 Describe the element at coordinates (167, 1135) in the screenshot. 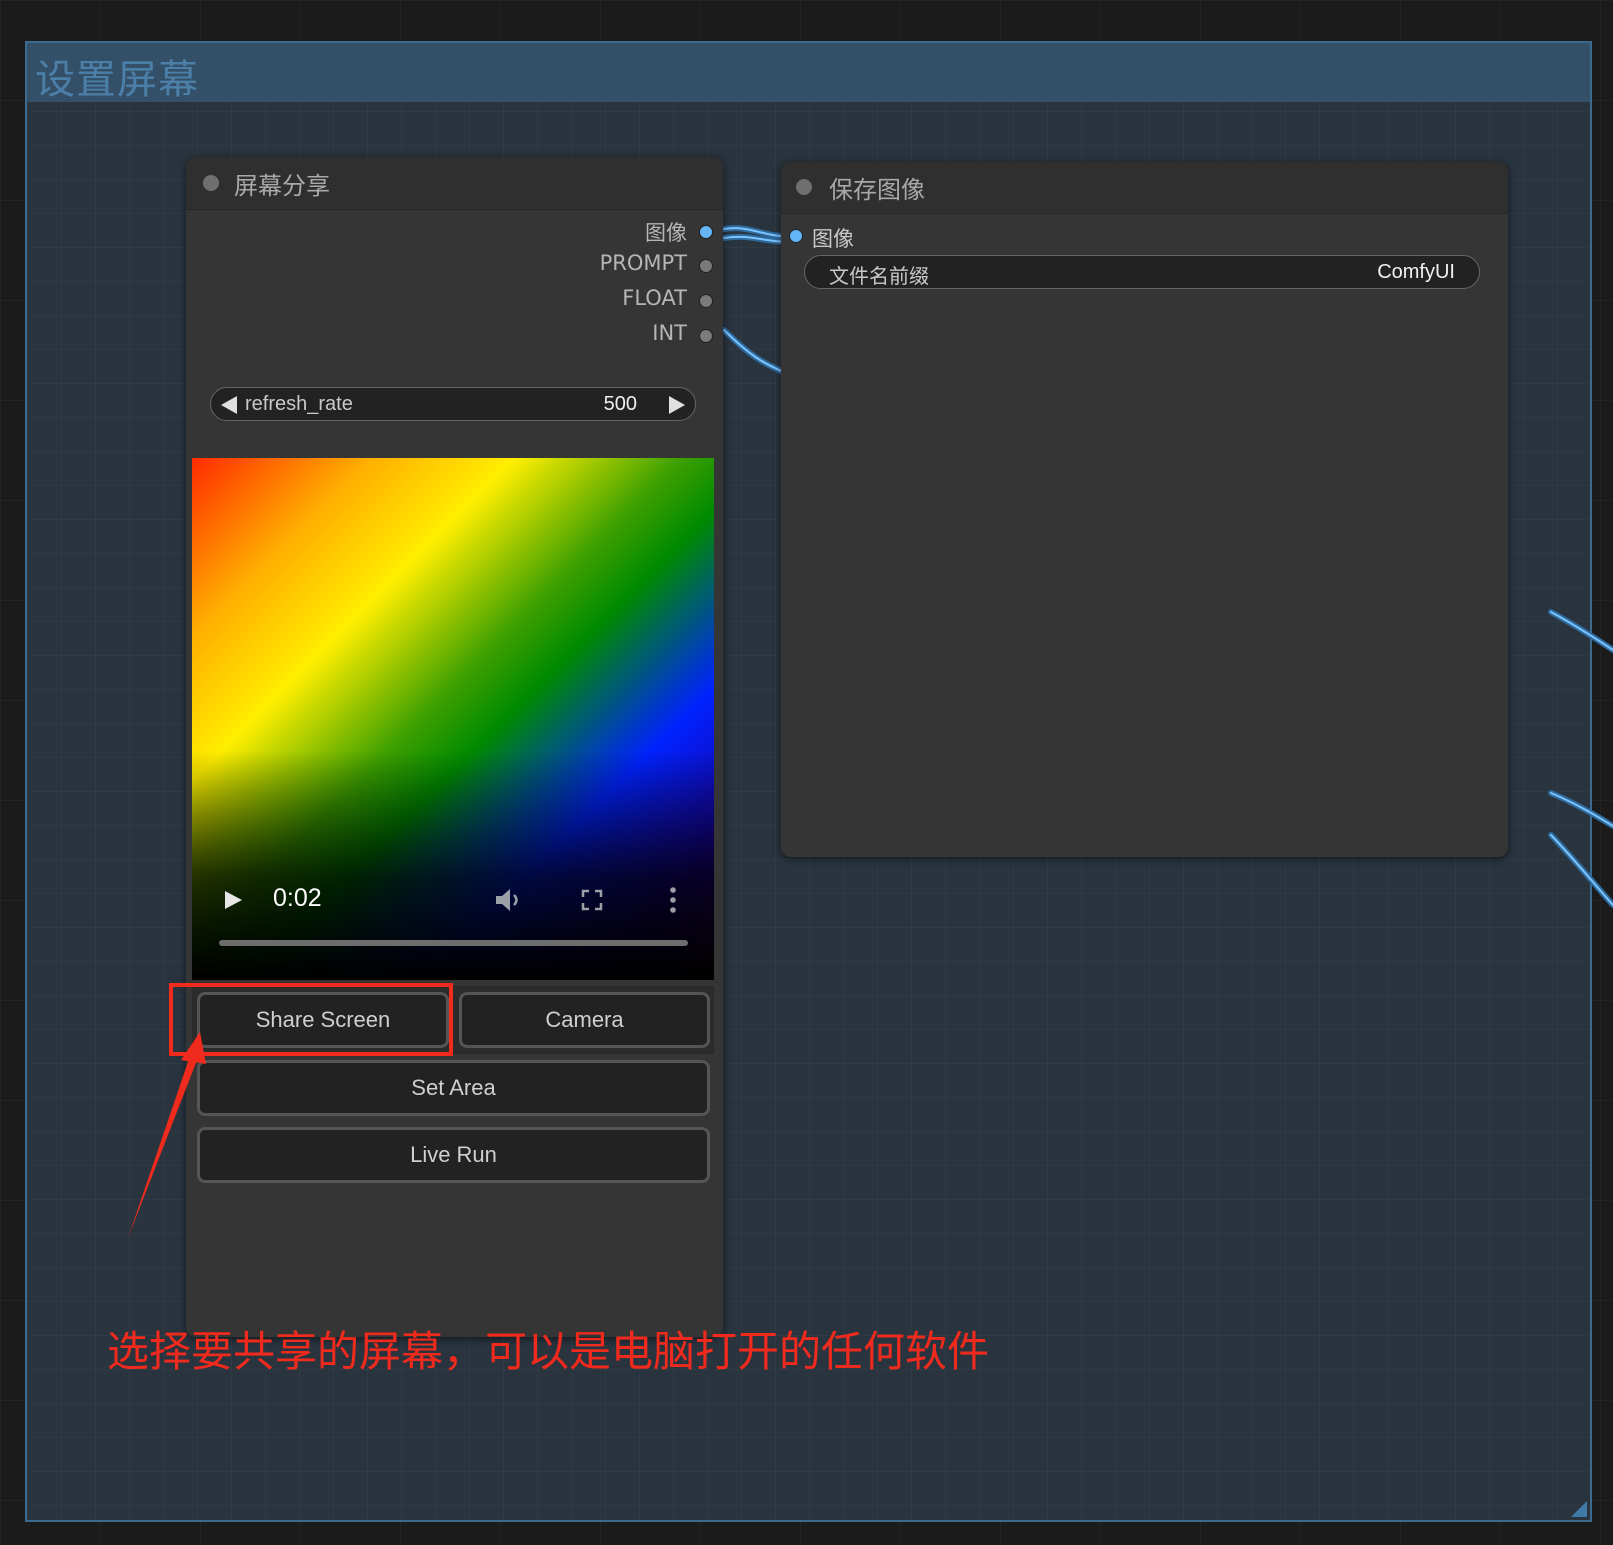

I see `annotation-arrow` at that location.